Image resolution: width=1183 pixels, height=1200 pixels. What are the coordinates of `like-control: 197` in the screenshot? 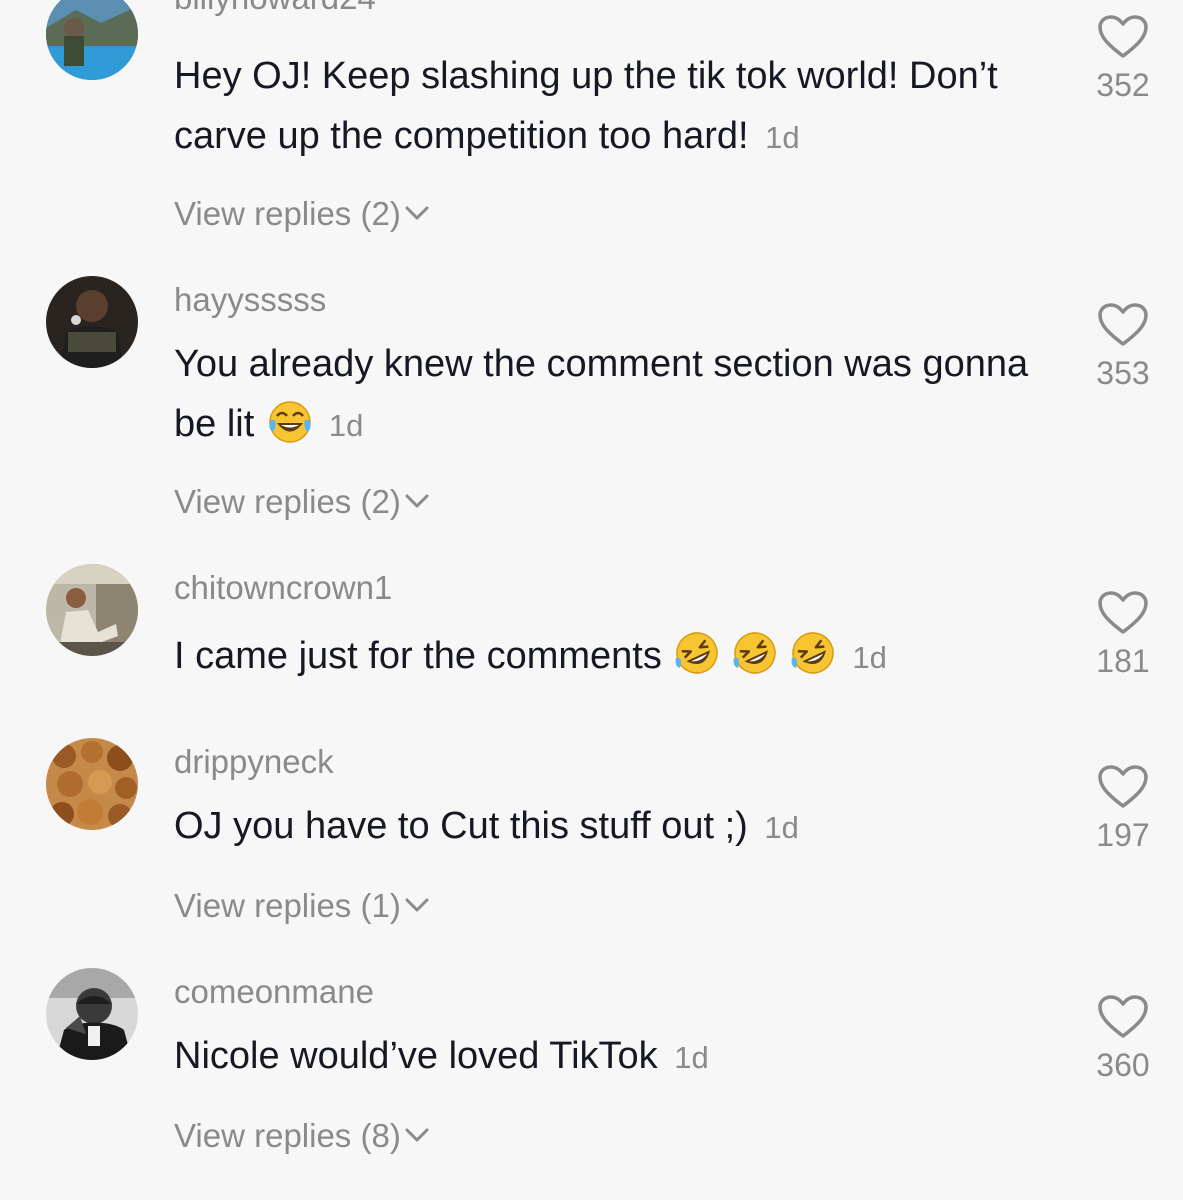 It's located at (1123, 809).